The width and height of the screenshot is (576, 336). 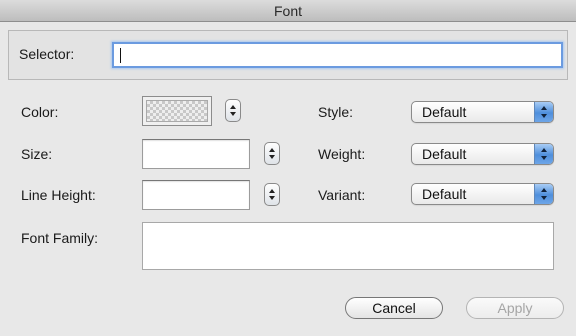 I want to click on variant-popup: Default, so click(x=482, y=194).